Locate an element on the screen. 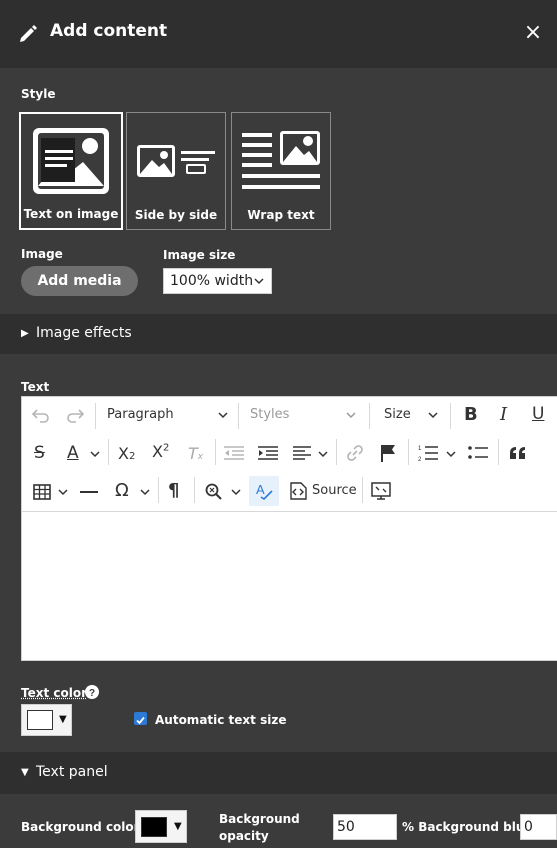 This screenshot has height=848, width=557. outdent-icon is located at coordinates (234, 453).